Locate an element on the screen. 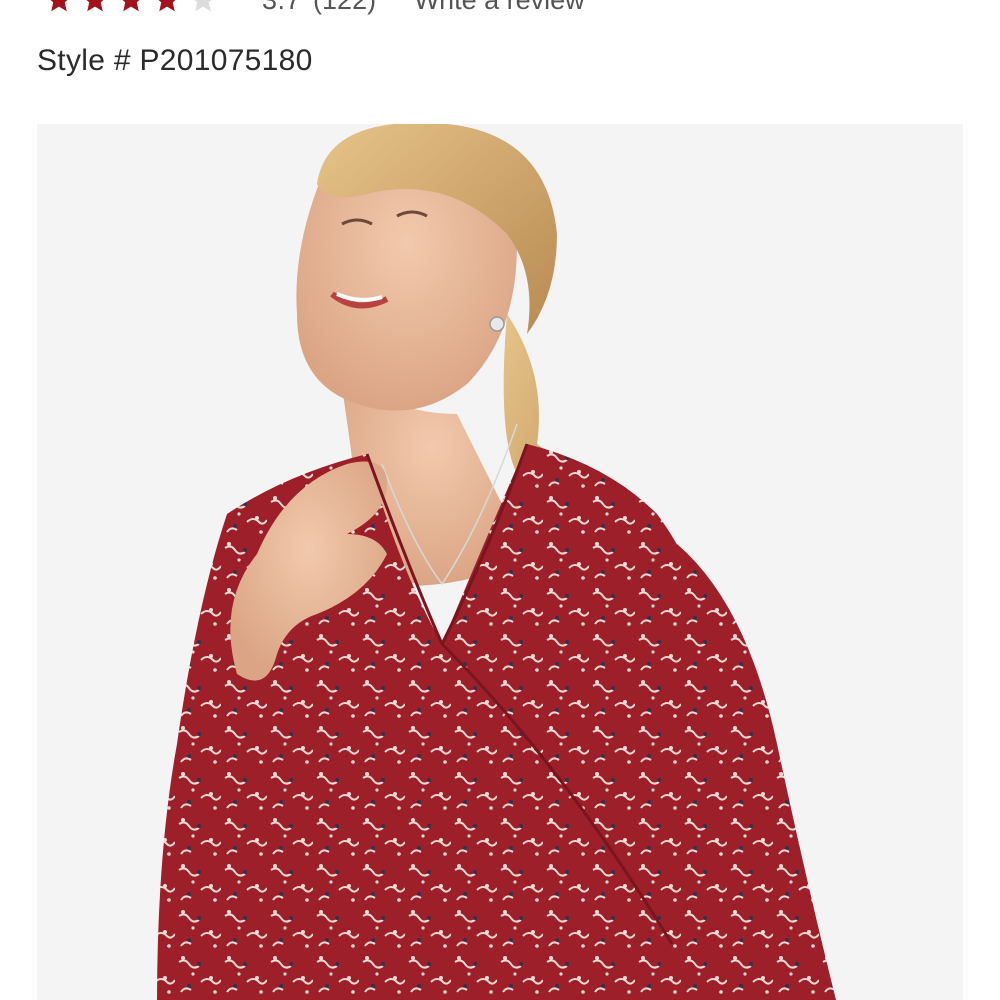 This screenshot has width=1000, height=1000. style-number: Style # P201075180 is located at coordinates (175, 60).